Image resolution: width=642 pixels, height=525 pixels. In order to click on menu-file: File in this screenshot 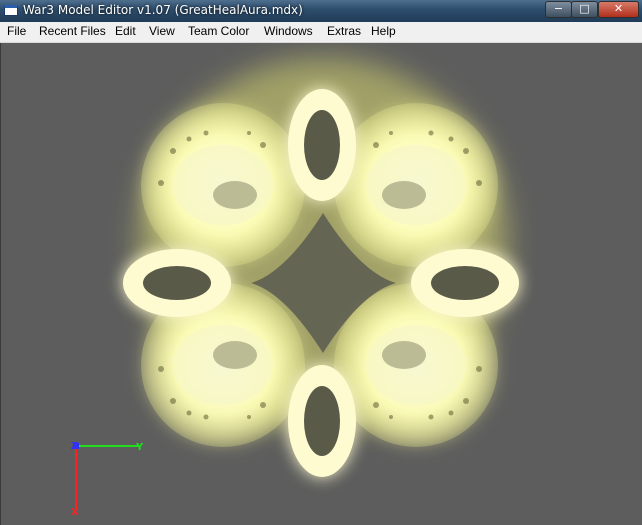, I will do `click(16, 31)`.